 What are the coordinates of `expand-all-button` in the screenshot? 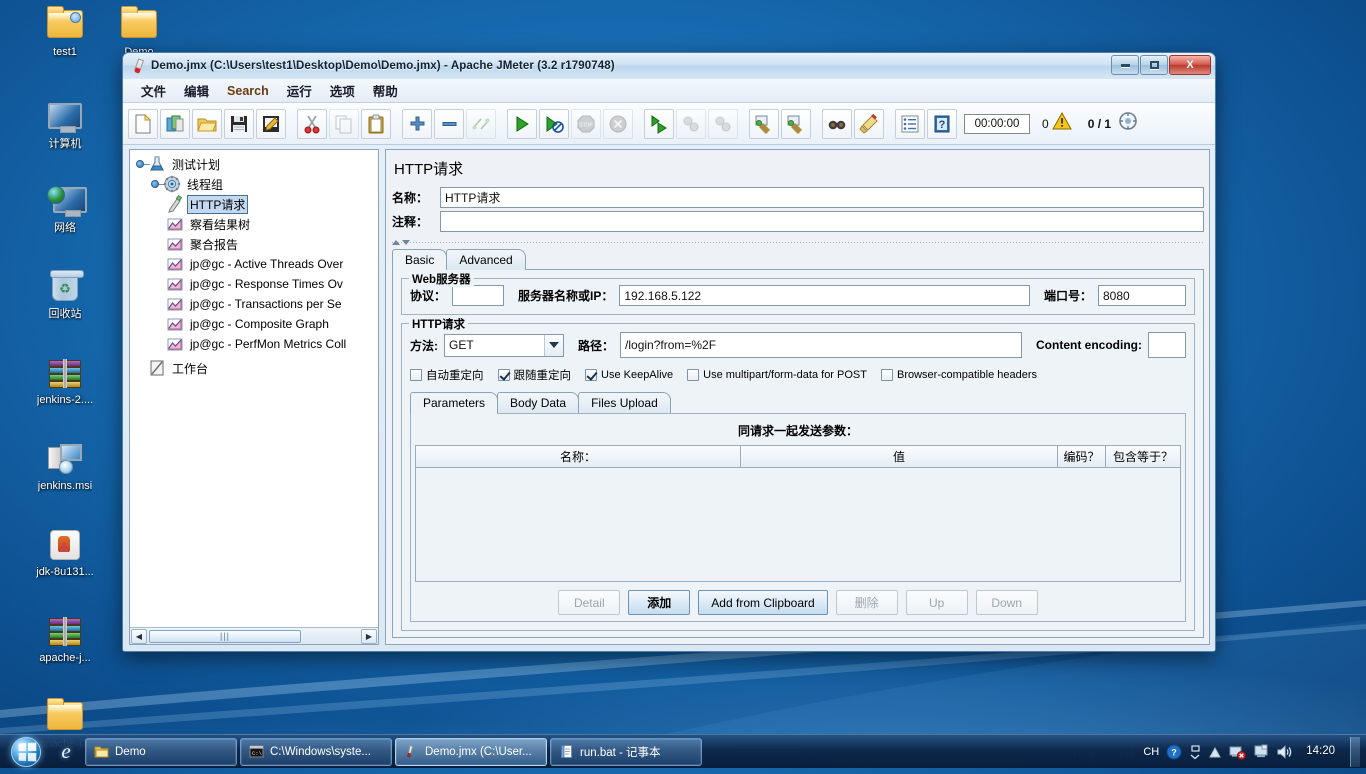 It's located at (417, 123).